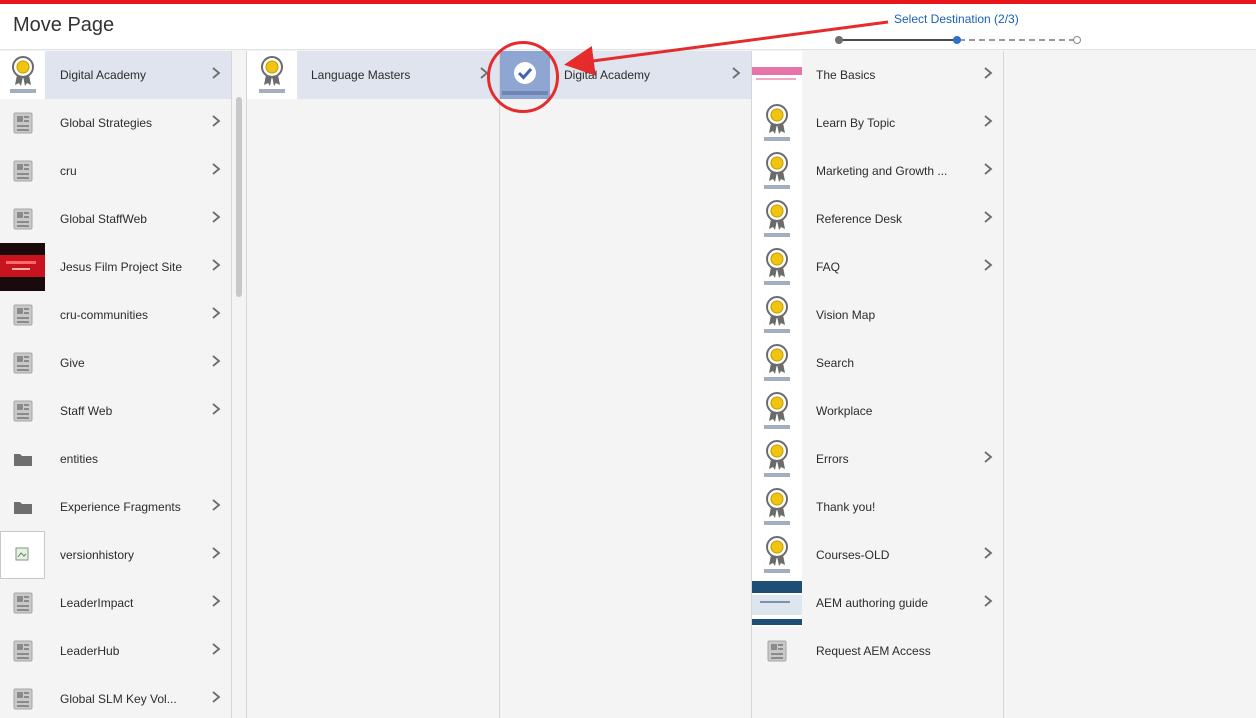  I want to click on column-1-item-global-strategies: Global Strategies, so click(115, 123).